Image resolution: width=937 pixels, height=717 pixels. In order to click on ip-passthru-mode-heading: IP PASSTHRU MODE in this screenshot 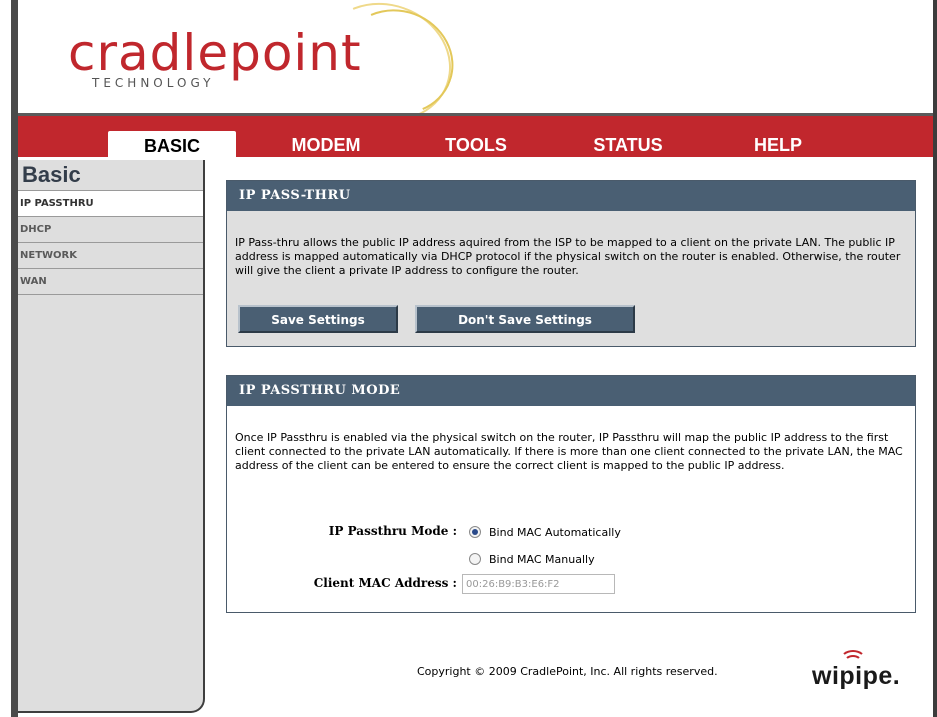, I will do `click(571, 391)`.